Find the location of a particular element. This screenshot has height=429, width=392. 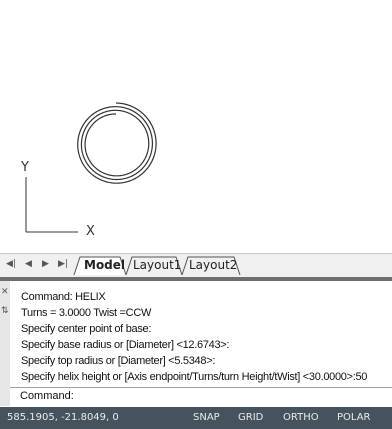

command-history-line: Turns = 3.0000 Twist =CCW is located at coordinates (86, 313).